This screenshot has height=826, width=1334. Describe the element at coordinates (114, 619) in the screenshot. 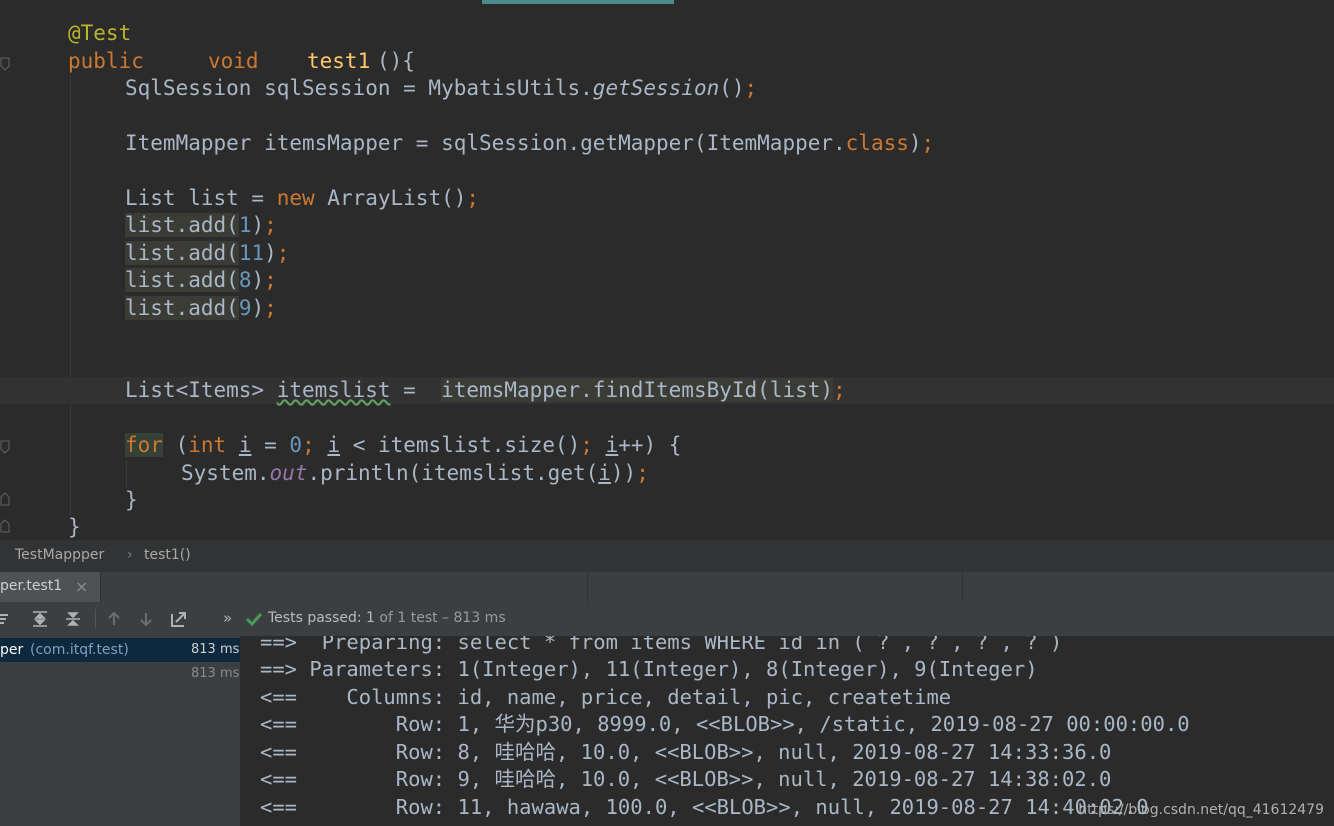

I see `arrow-up-icon` at that location.